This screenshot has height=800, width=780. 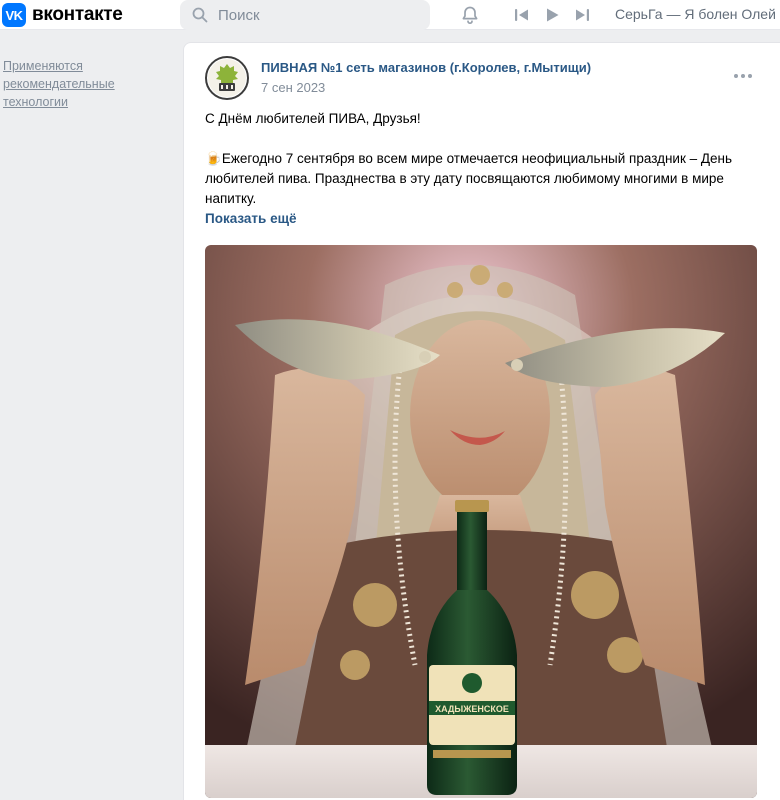 I want to click on vk-logo-icon: VK, so click(x=14, y=15).